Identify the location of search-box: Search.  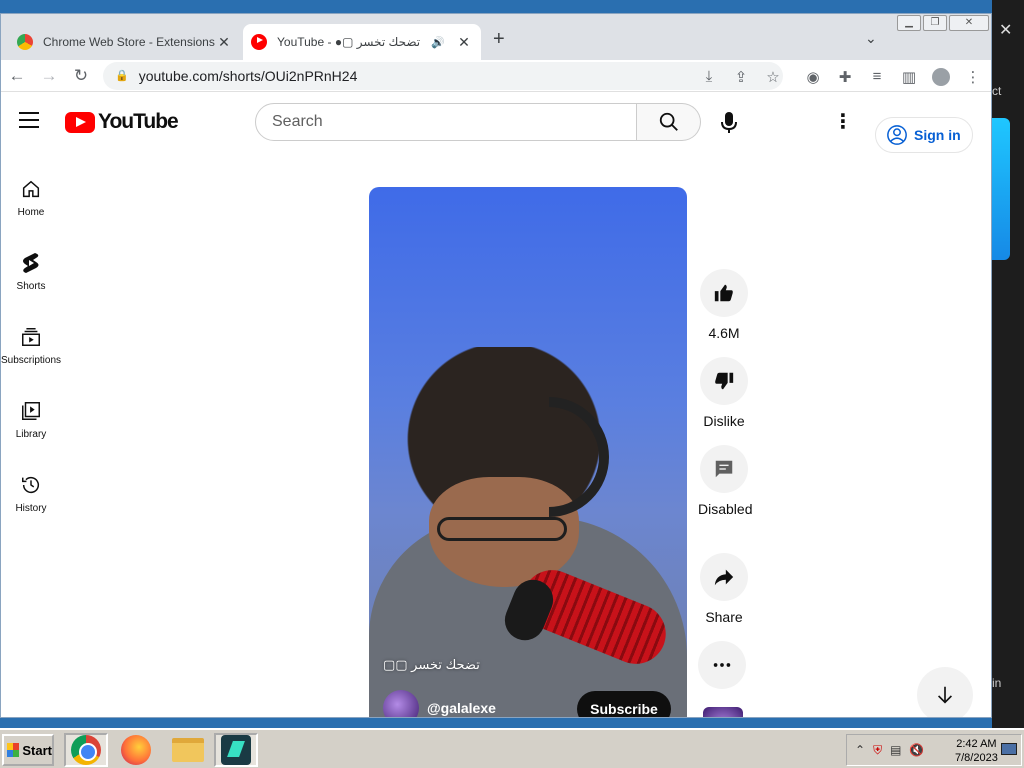
(478, 122).